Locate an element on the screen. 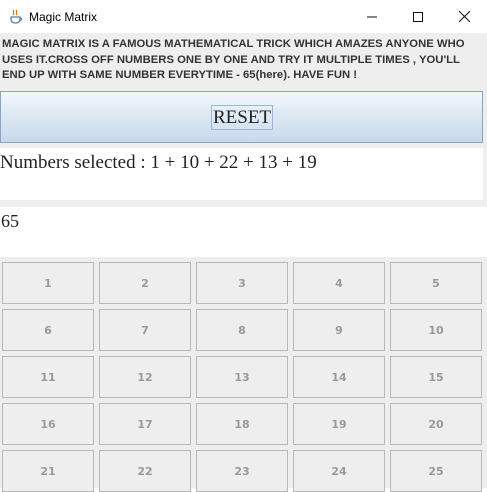 The width and height of the screenshot is (487, 492). reset-bar: RESET is located at coordinates (241, 117).